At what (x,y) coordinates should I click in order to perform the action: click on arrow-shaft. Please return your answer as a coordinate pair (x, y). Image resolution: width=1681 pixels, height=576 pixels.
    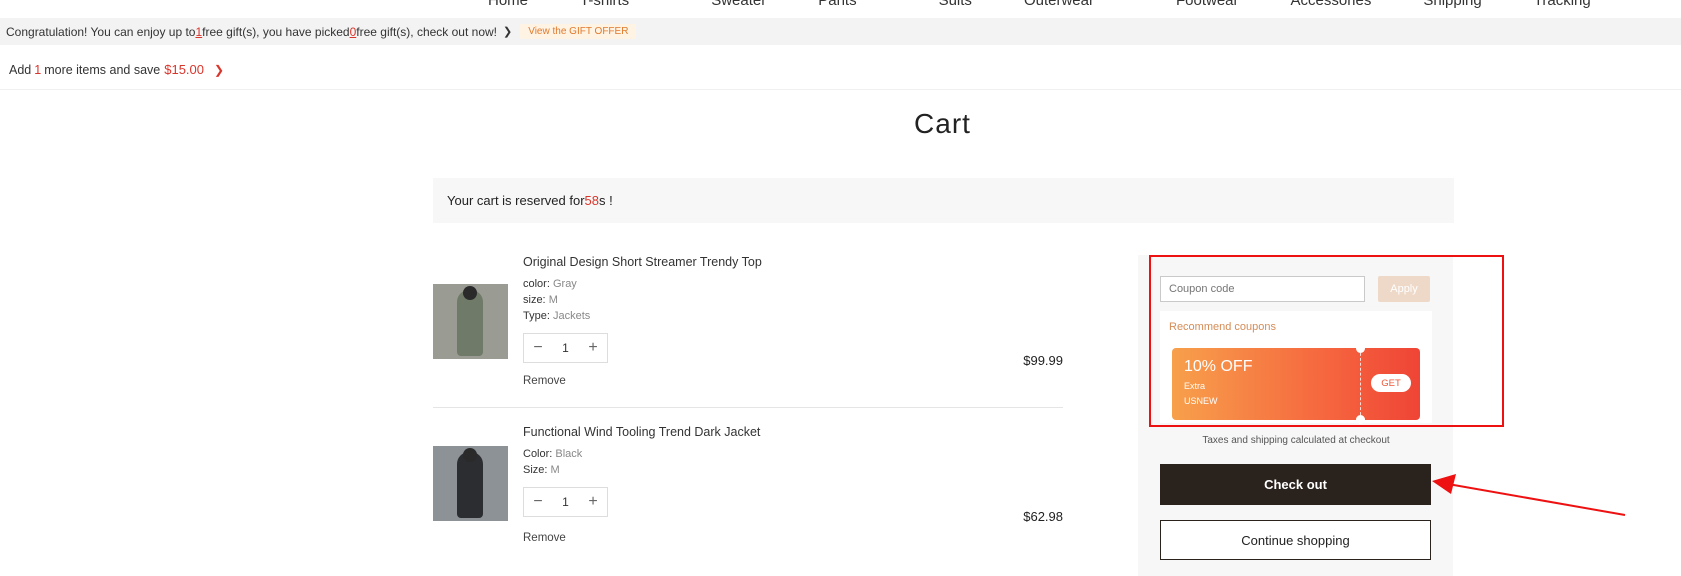
    Looking at the image, I should click on (1536, 499).